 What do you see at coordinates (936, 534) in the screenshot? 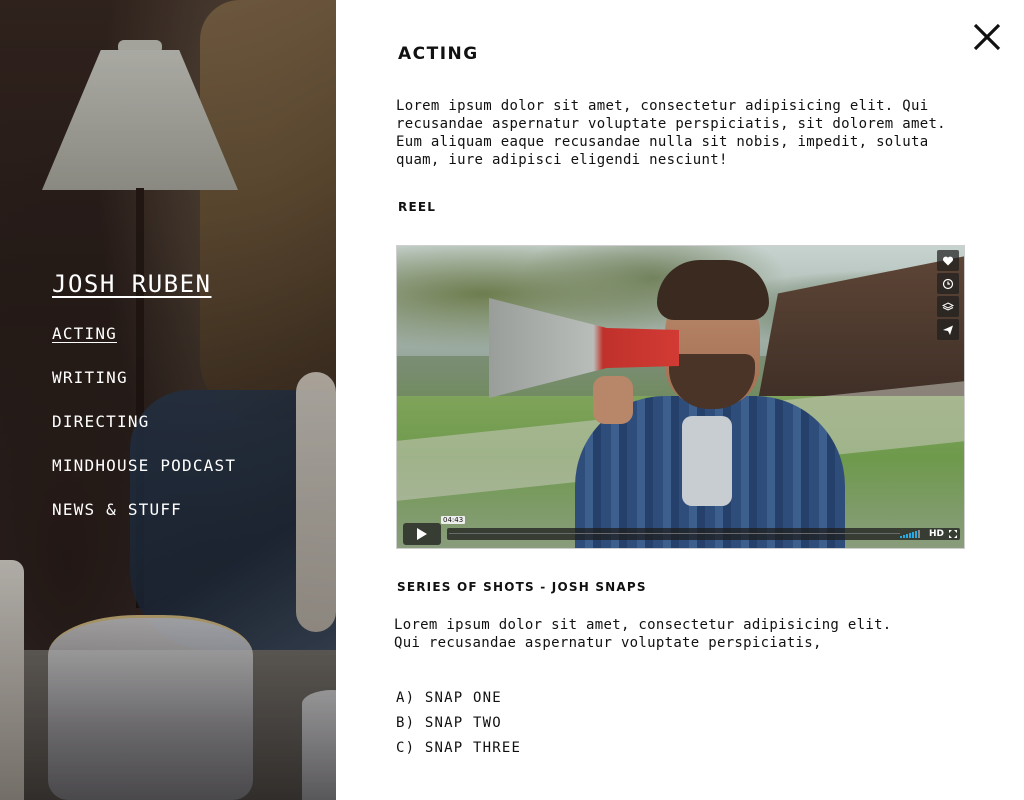
I see `hd-toggle: HD` at bounding box center [936, 534].